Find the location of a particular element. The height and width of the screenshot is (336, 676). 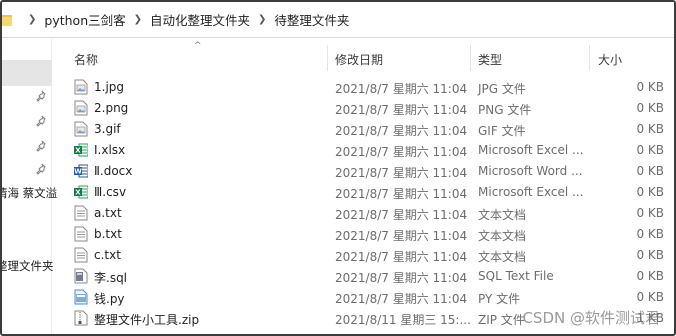

navigation-pane: 情海 蔡文溢 整理文件夹 is located at coordinates (29, 186).